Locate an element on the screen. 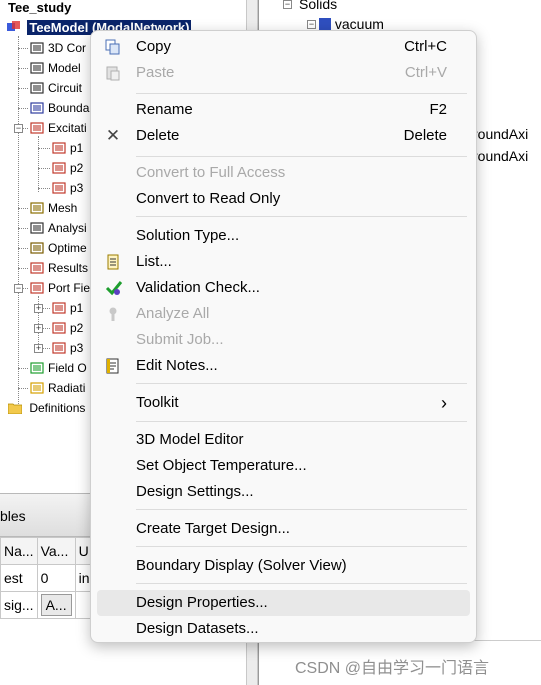 The height and width of the screenshot is (685, 541). menu-item-paste: Paste Ctrl+V is located at coordinates (283, 73).